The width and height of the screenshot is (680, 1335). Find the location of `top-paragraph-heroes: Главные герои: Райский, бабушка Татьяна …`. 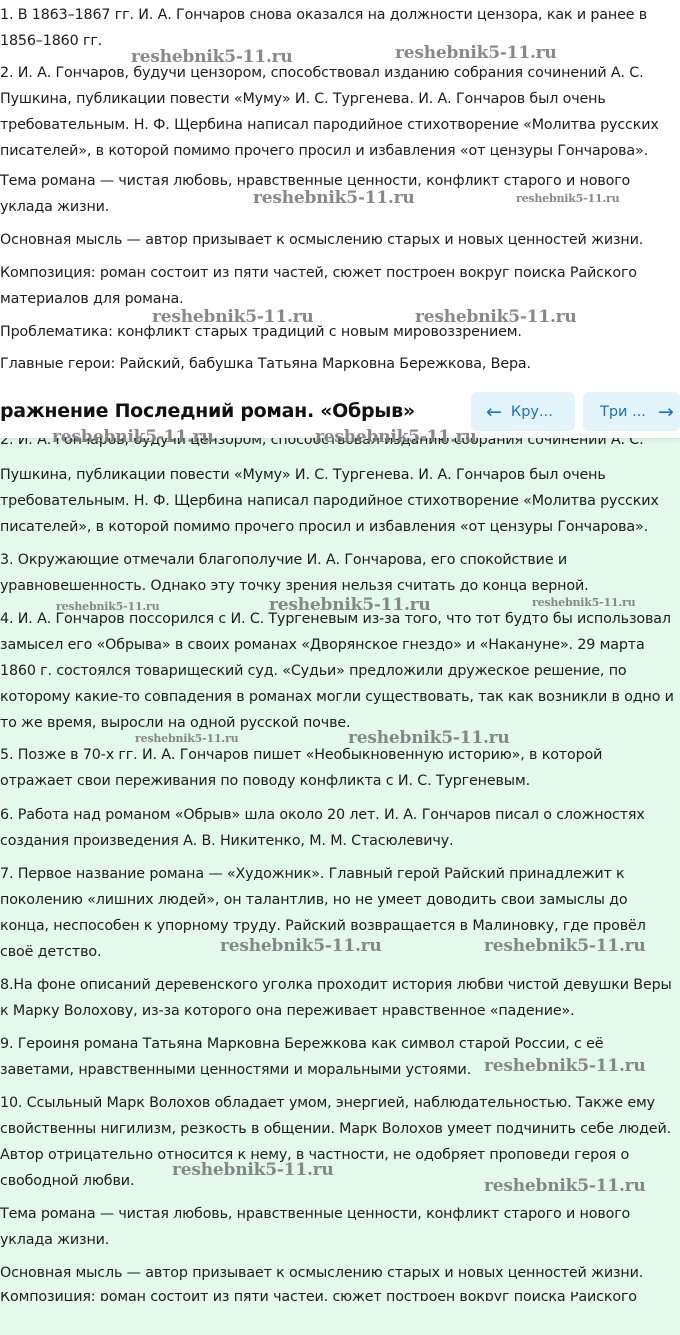

top-paragraph-heroes: Главные герои: Райский, бабушка Татьяна … is located at coordinates (265, 364).